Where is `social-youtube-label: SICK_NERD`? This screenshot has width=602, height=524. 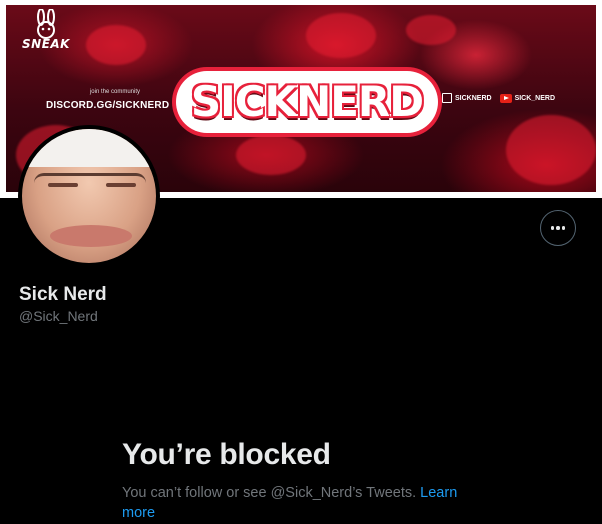
social-youtube-label: SICK_NERD is located at coordinates (535, 98).